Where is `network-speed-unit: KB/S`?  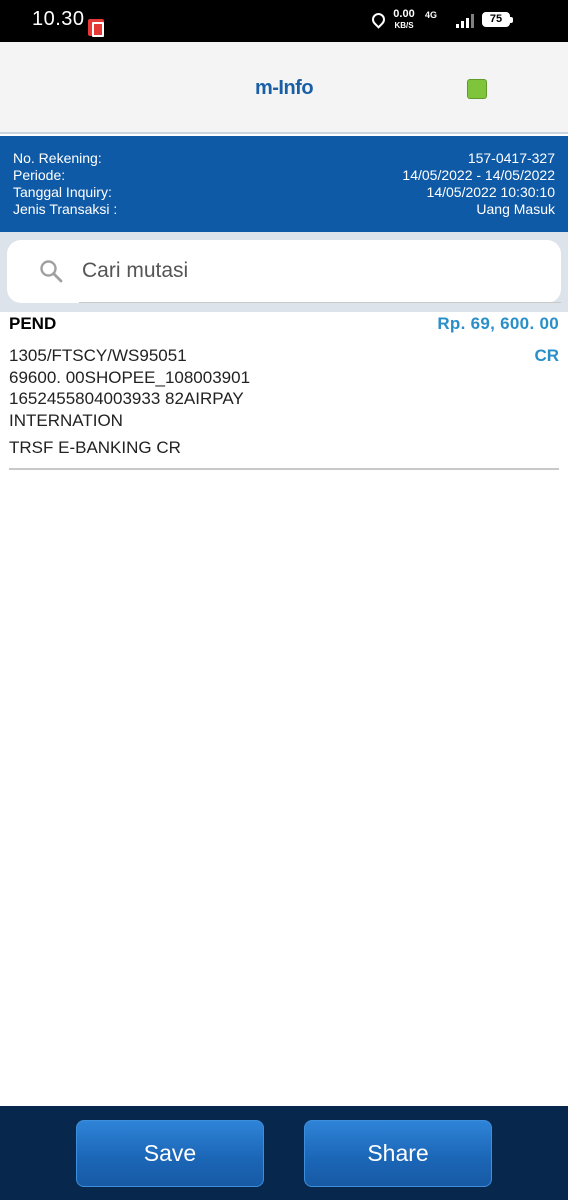 network-speed-unit: KB/S is located at coordinates (404, 25).